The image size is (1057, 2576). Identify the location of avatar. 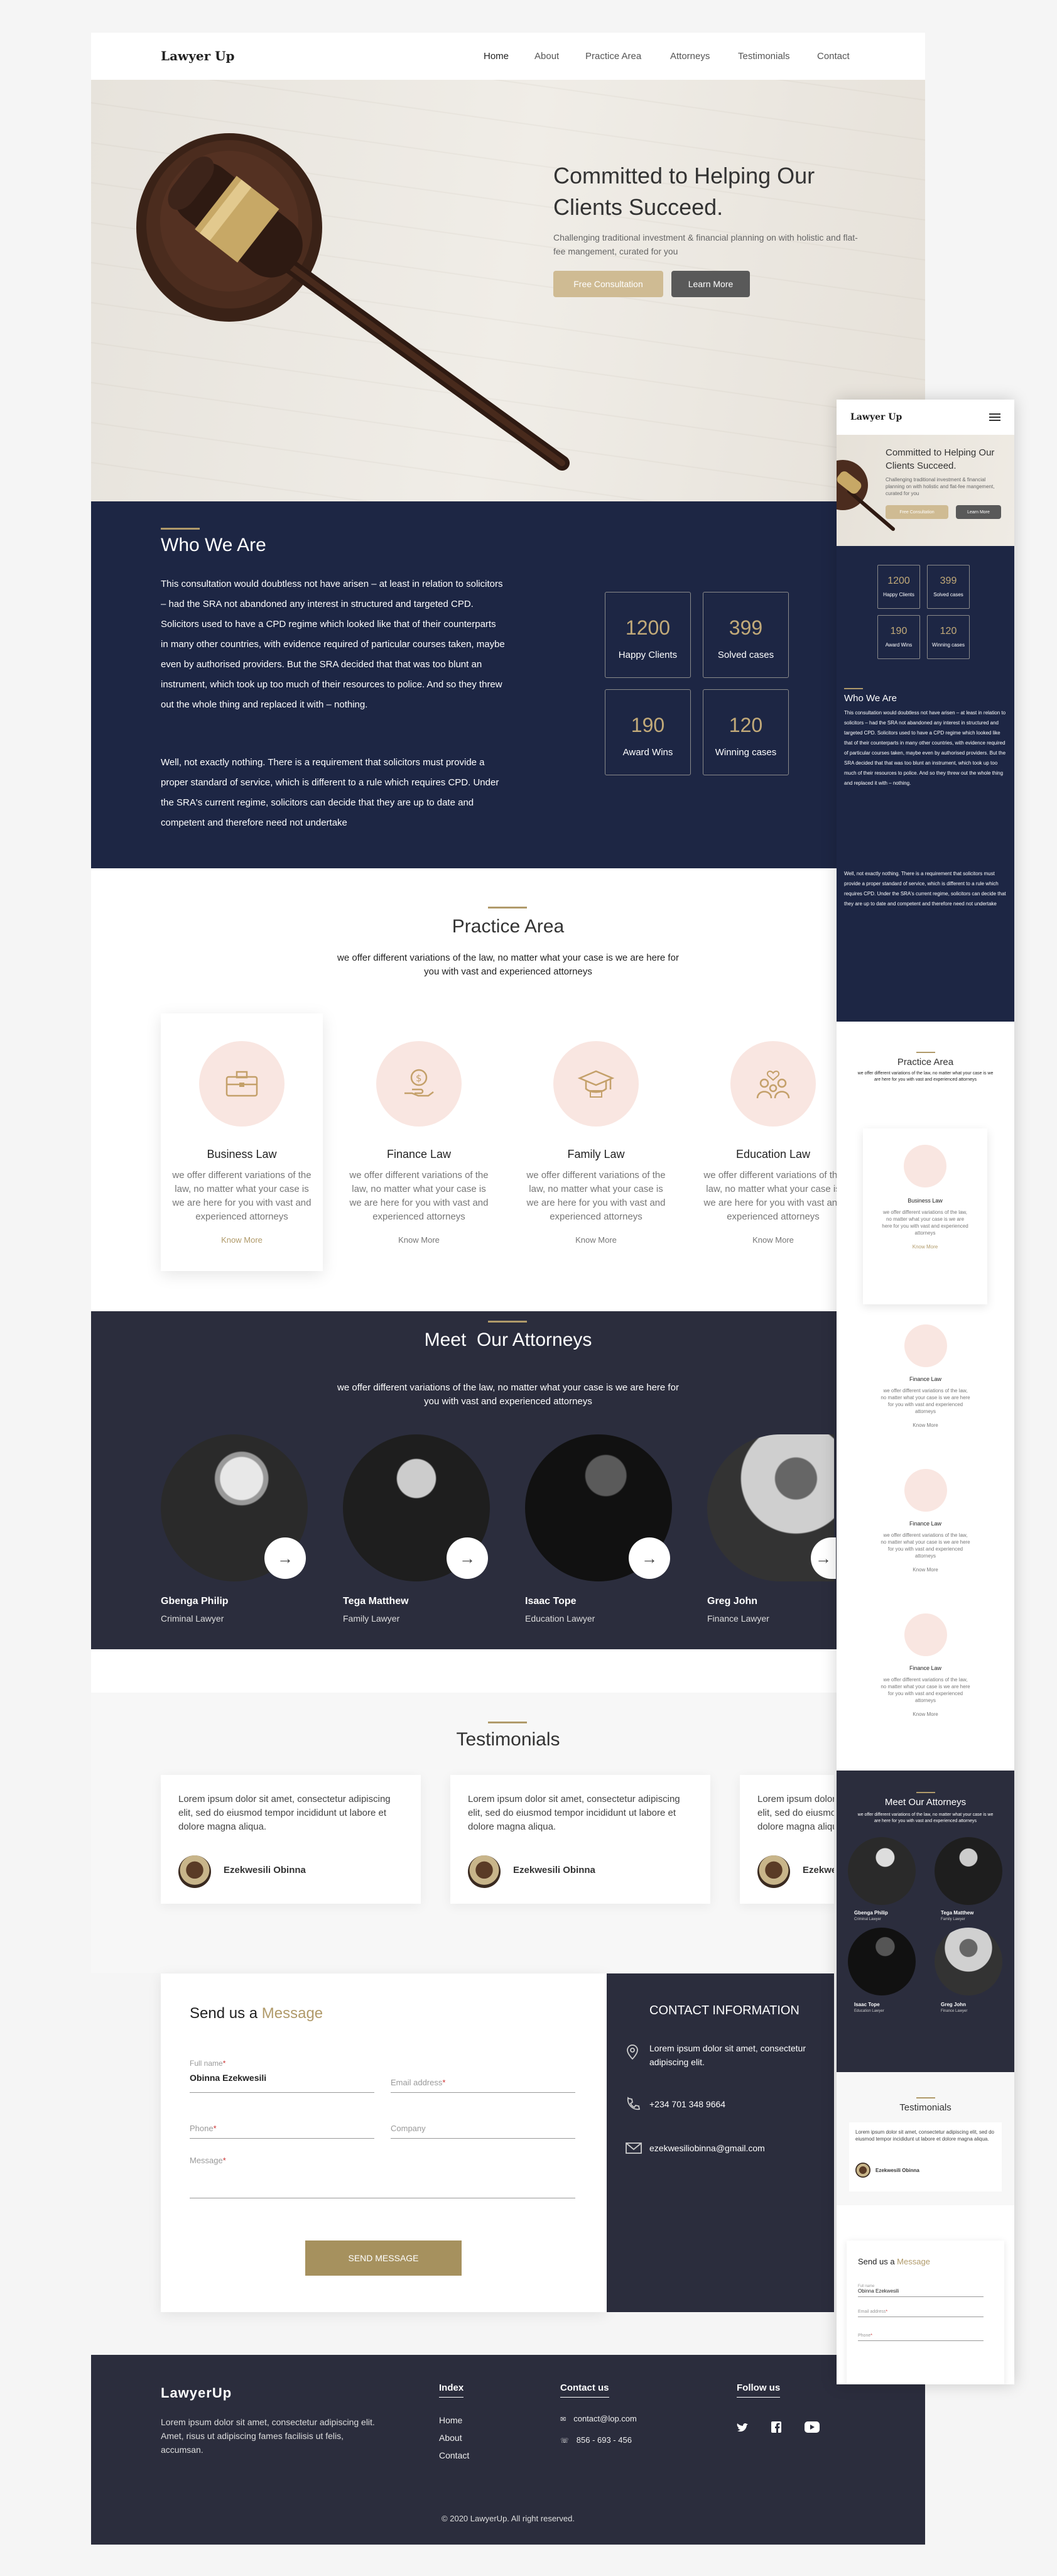
(194, 1871).